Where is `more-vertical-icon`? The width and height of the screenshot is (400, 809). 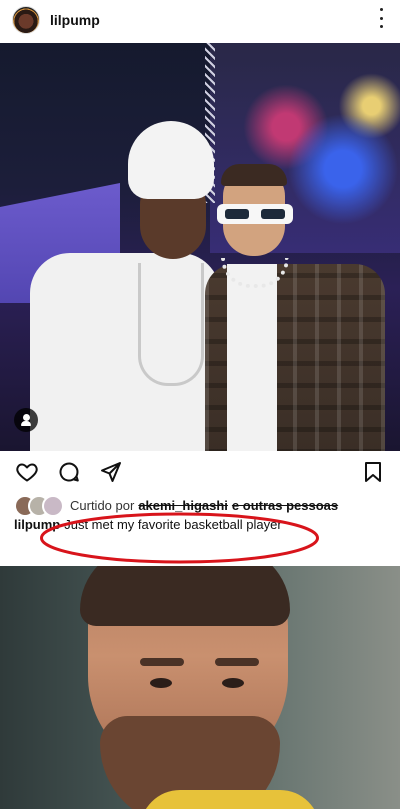 more-vertical-icon is located at coordinates (381, 18).